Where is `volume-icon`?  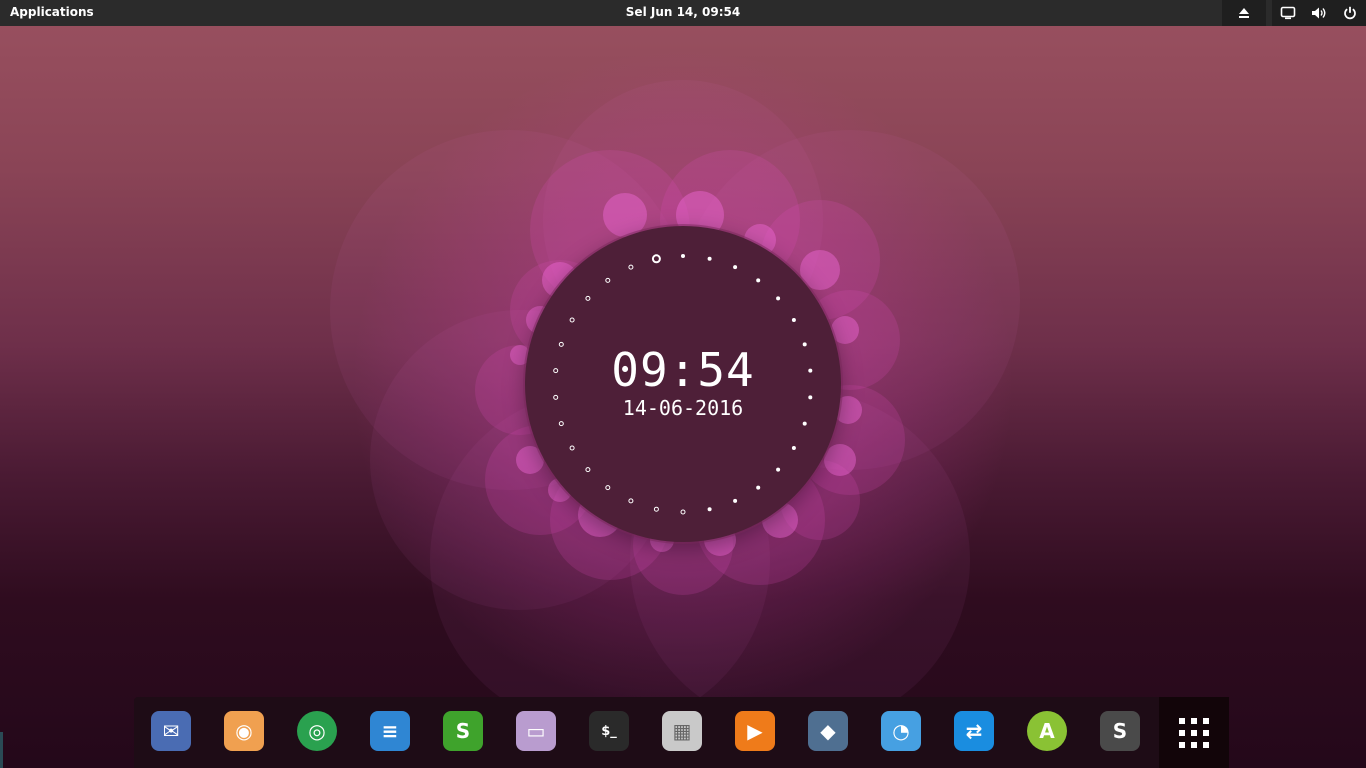 volume-icon is located at coordinates (1319, 13).